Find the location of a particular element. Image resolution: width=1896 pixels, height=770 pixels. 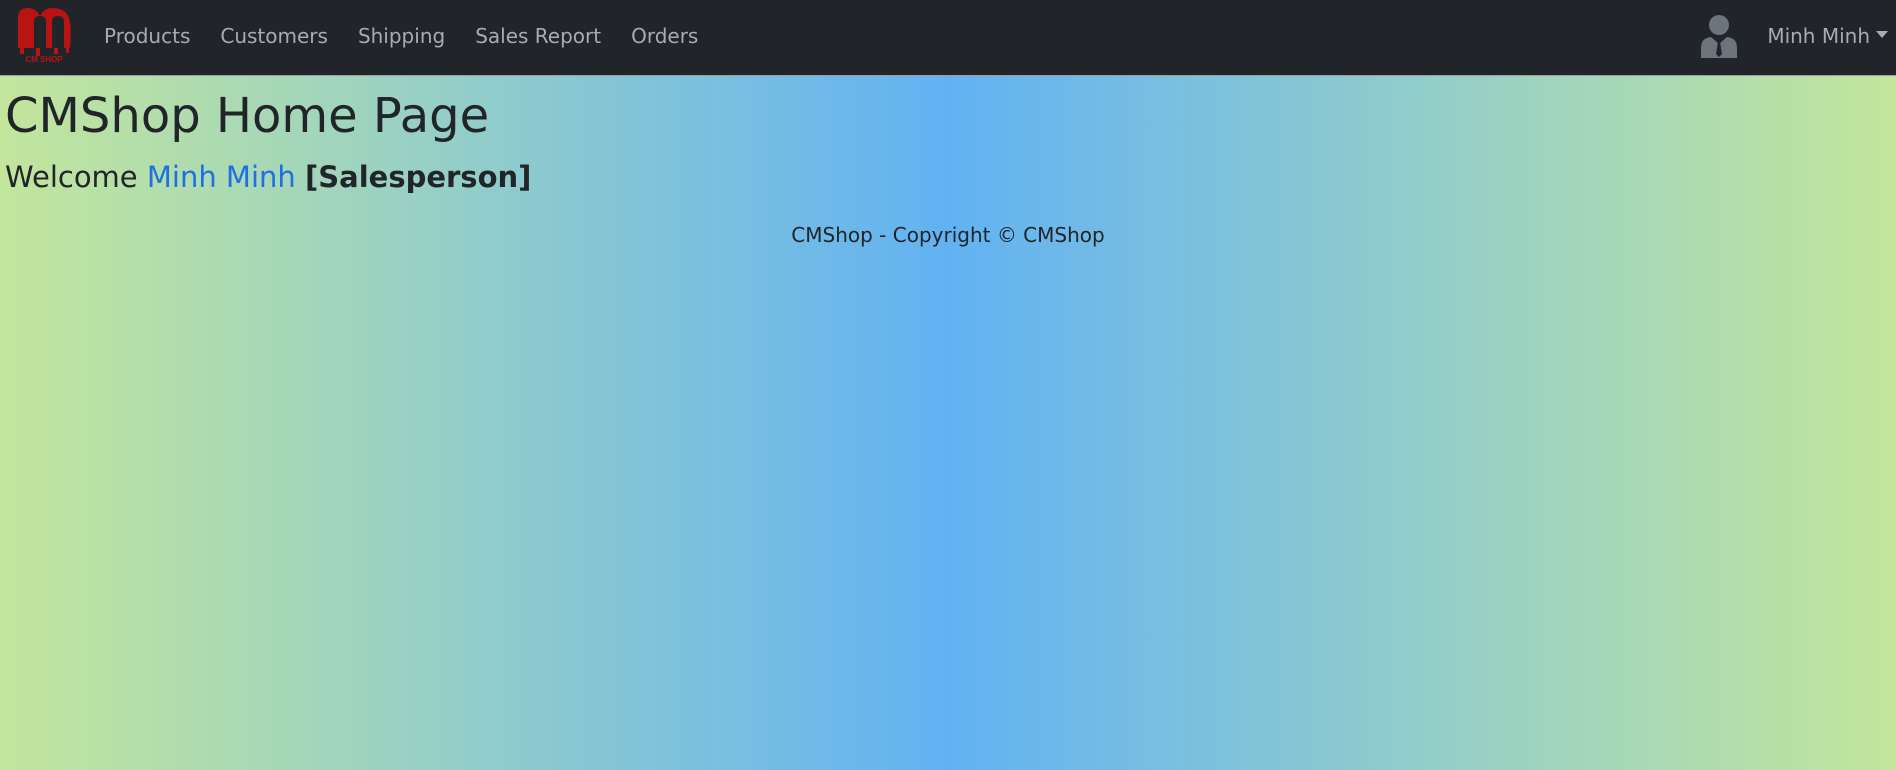

welcome-prefix: Welcome is located at coordinates (71, 177).